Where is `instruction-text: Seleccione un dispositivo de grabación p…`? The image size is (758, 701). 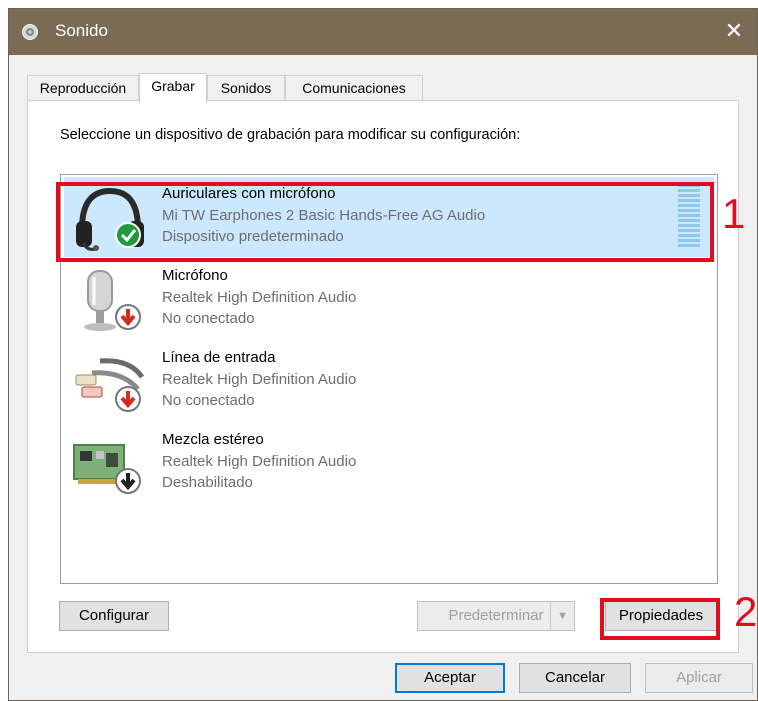
instruction-text: Seleccione un dispositivo de grabación p… is located at coordinates (290, 135).